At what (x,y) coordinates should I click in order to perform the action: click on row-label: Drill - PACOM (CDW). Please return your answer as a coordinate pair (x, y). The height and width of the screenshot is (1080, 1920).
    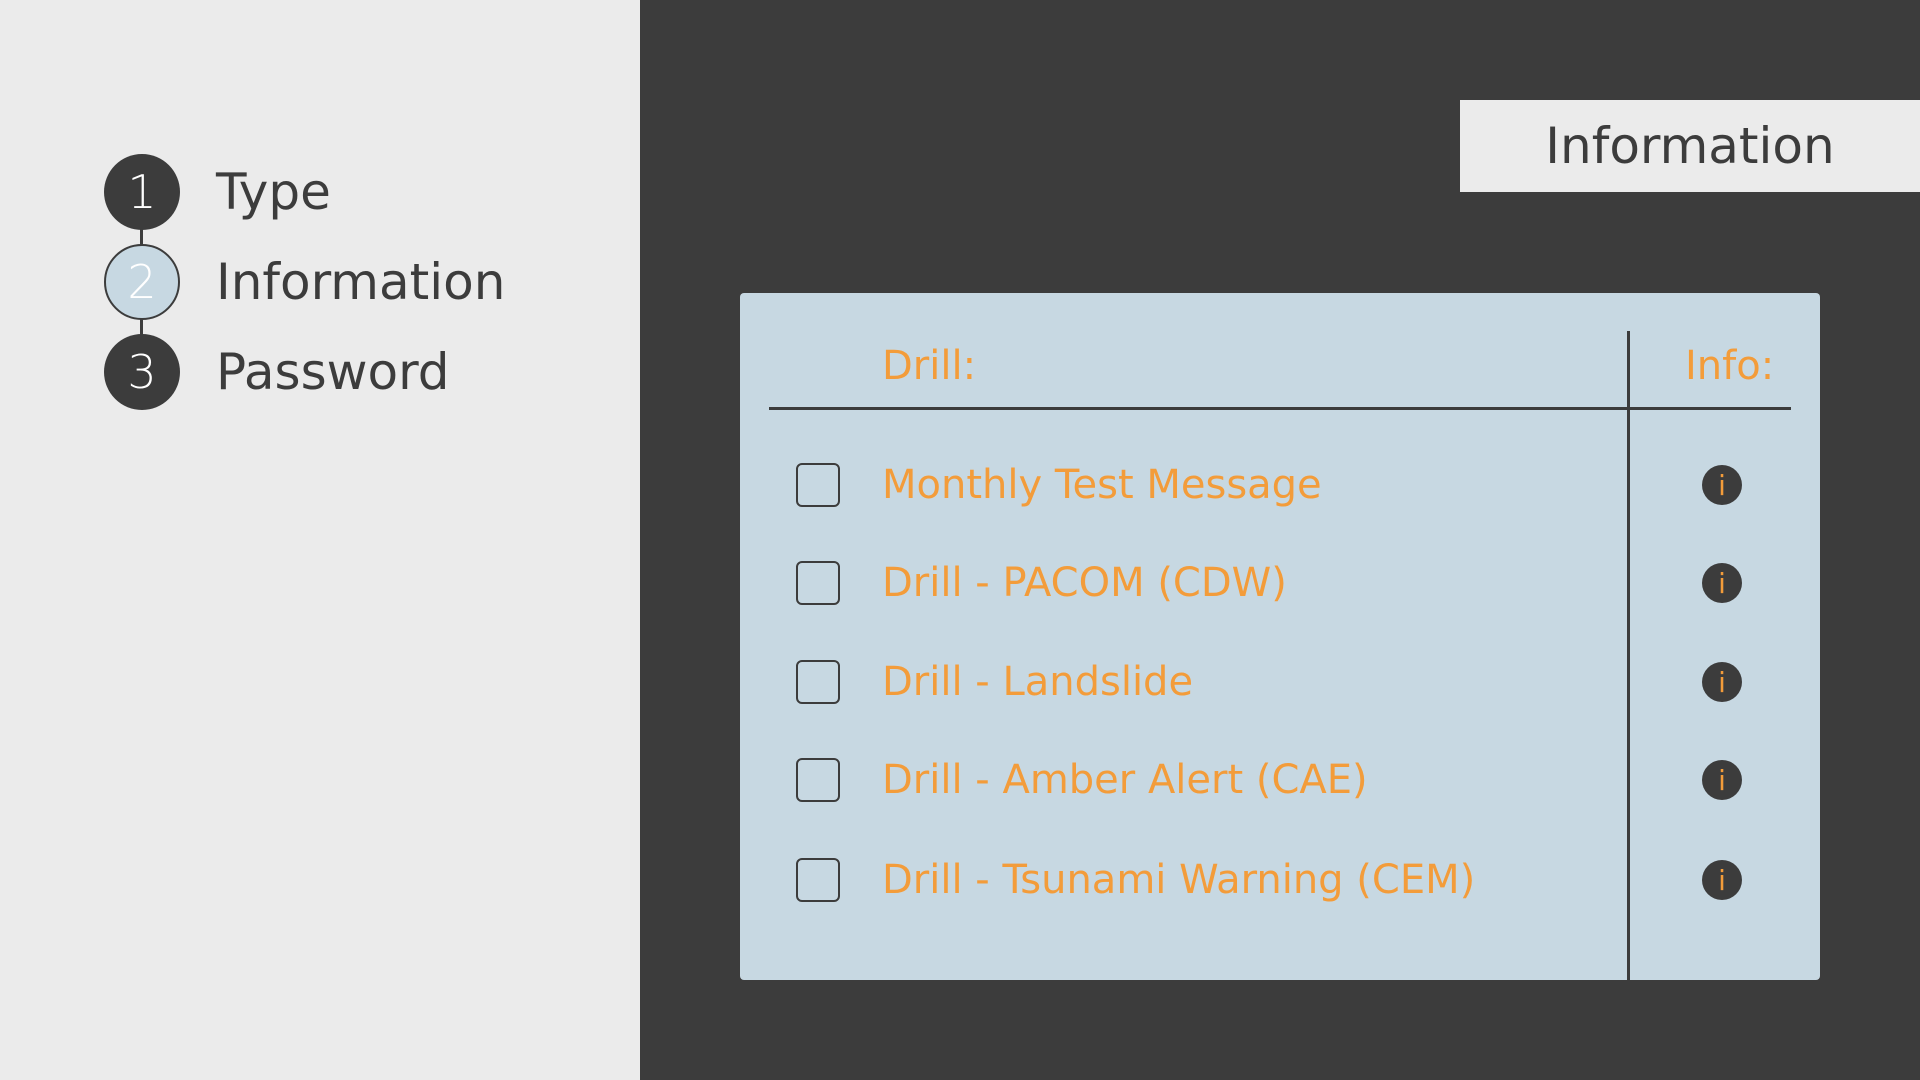
    Looking at the image, I should click on (1084, 583).